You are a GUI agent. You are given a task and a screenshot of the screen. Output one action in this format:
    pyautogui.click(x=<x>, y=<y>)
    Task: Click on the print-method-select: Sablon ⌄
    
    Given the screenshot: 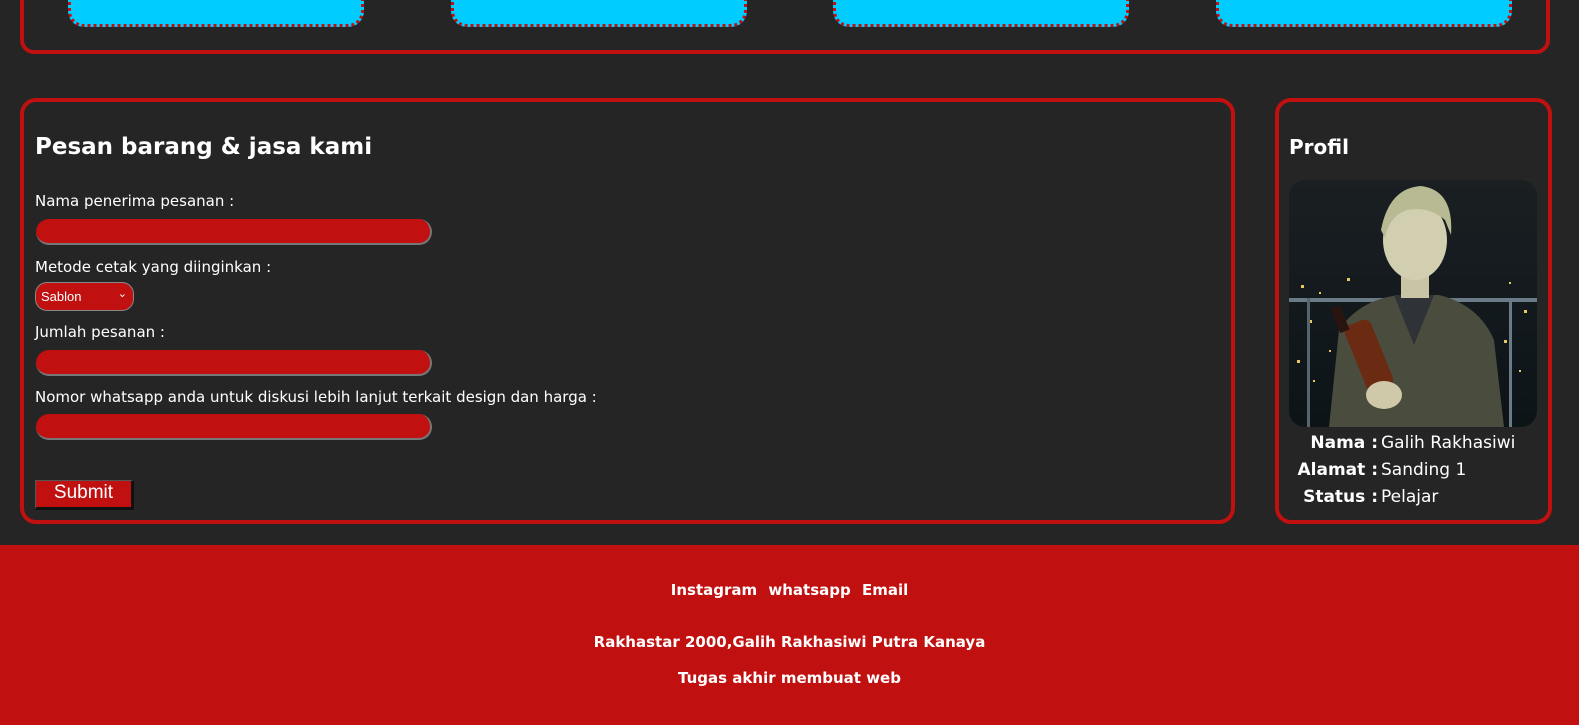 What is the action you would take?
    pyautogui.click(x=84, y=296)
    